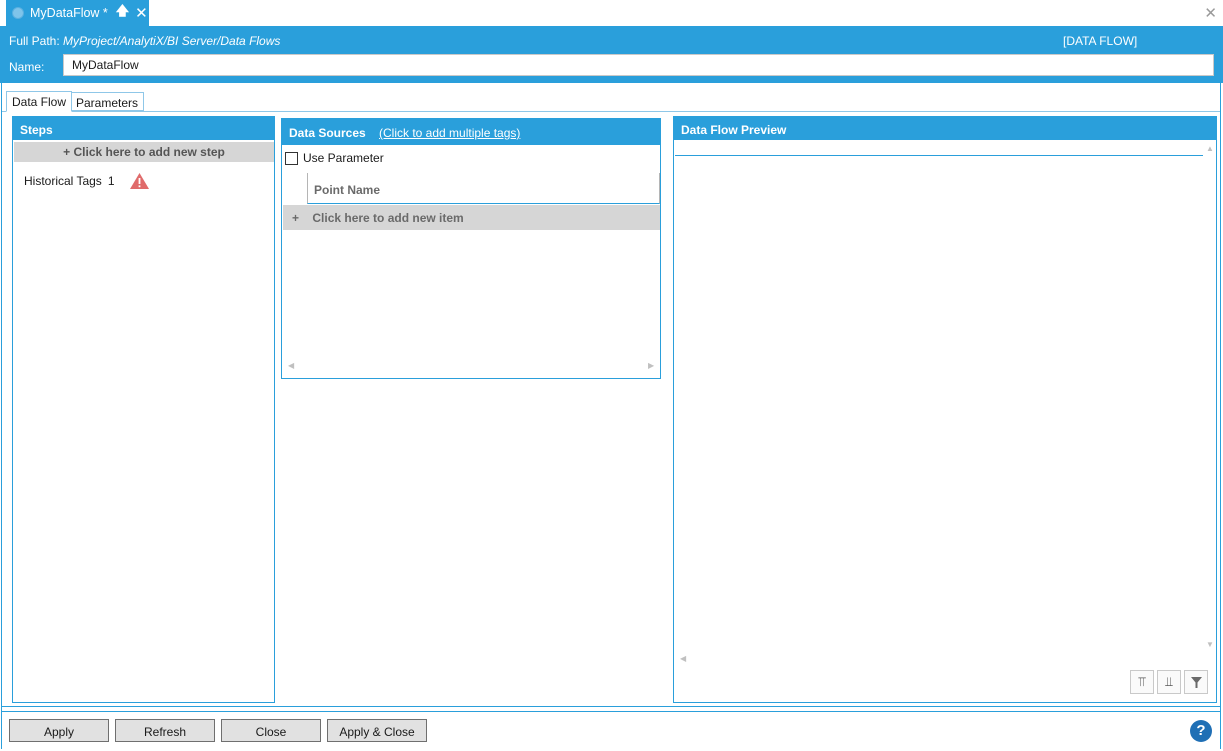 Image resolution: width=1223 pixels, height=751 pixels. I want to click on name-input, so click(638, 65).